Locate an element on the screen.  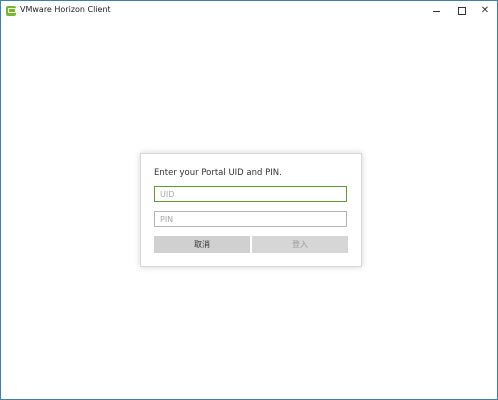
uid-input is located at coordinates (250, 194).